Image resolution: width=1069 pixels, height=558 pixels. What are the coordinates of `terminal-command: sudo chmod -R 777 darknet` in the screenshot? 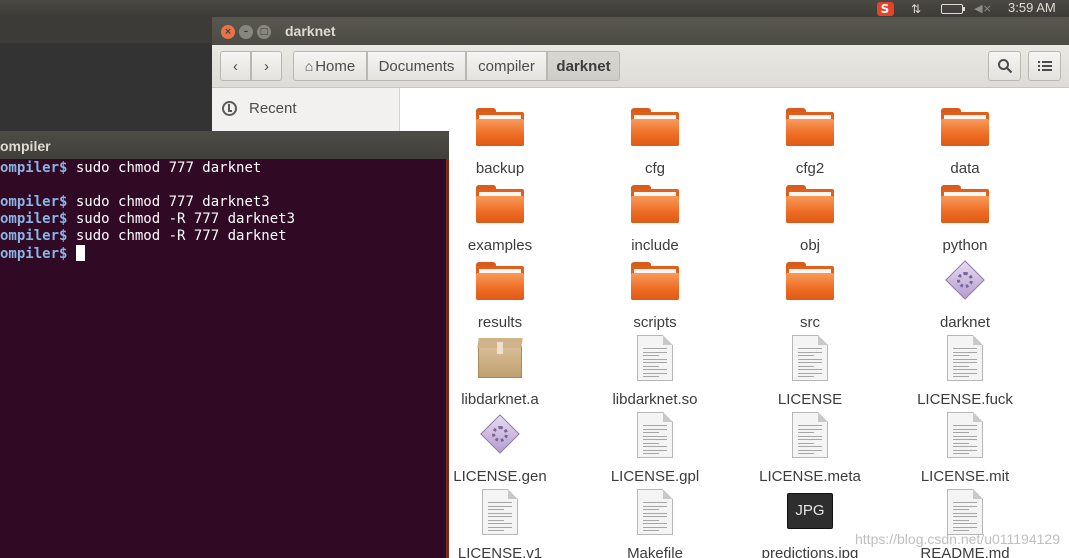 It's located at (177, 236).